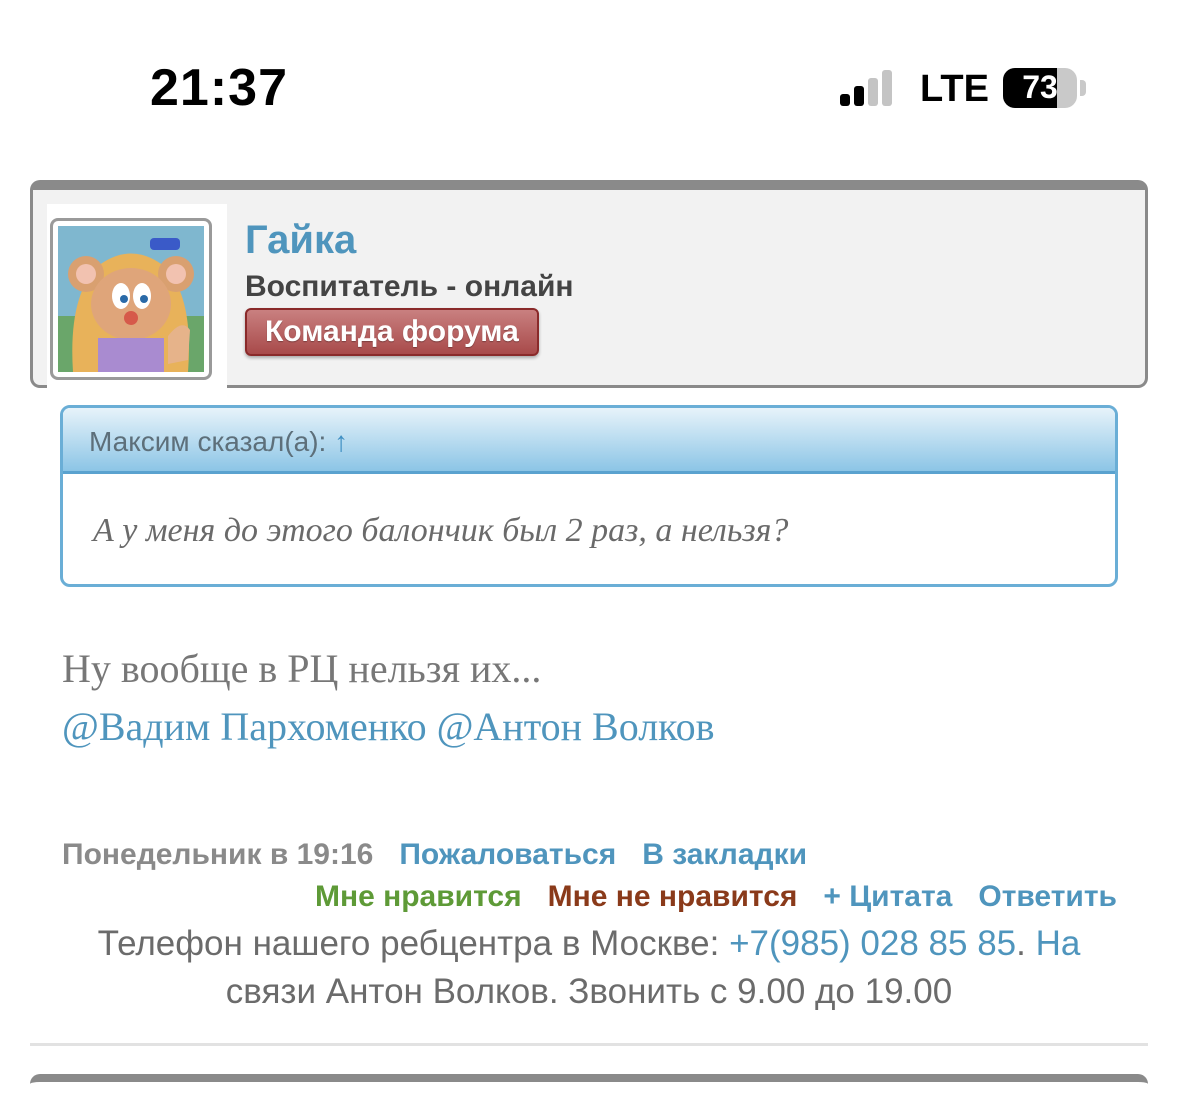  I want to click on reply-button: Ответить, so click(1047, 896).